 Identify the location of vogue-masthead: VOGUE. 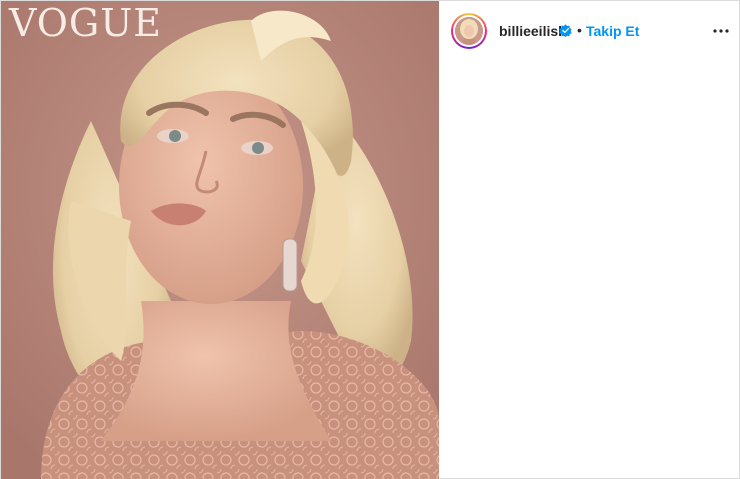
(86, 23).